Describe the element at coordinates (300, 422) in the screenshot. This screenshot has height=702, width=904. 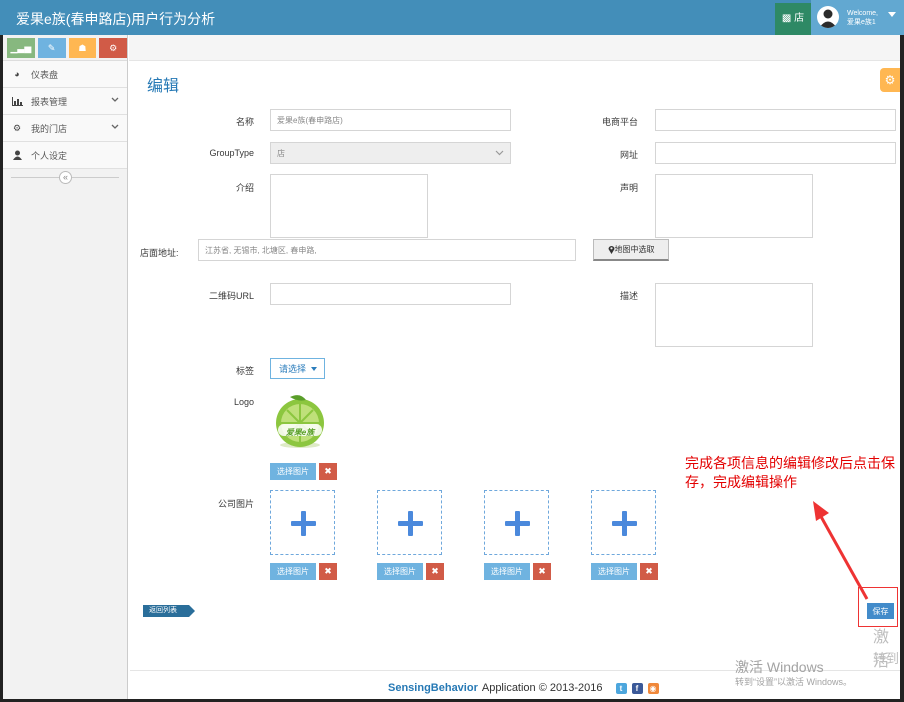
I see `logo-image: 爱果e族` at that location.